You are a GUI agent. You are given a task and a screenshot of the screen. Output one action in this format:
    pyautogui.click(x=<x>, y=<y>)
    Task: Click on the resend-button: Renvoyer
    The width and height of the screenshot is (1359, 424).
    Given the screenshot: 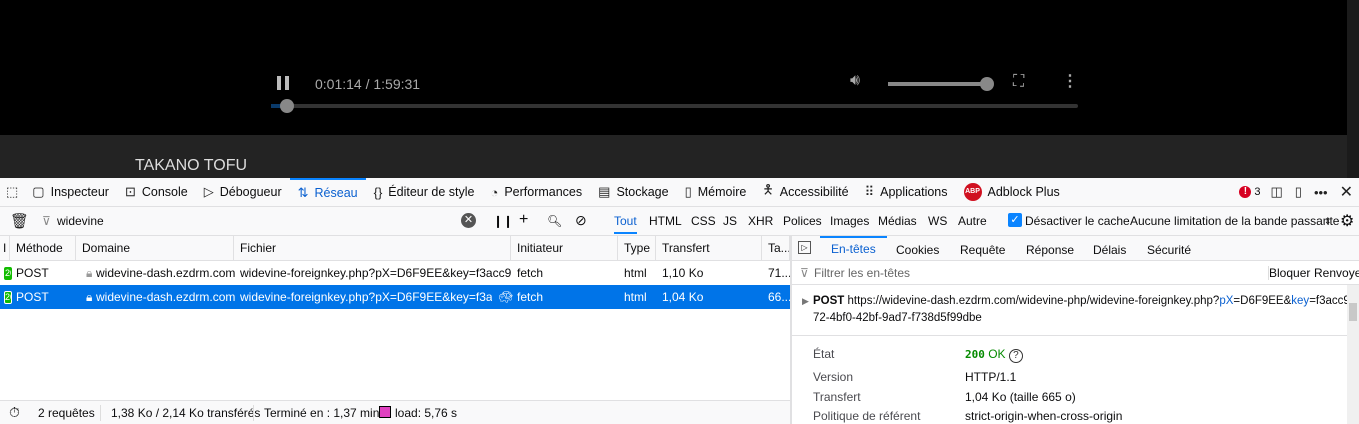 What is the action you would take?
    pyautogui.click(x=1336, y=273)
    